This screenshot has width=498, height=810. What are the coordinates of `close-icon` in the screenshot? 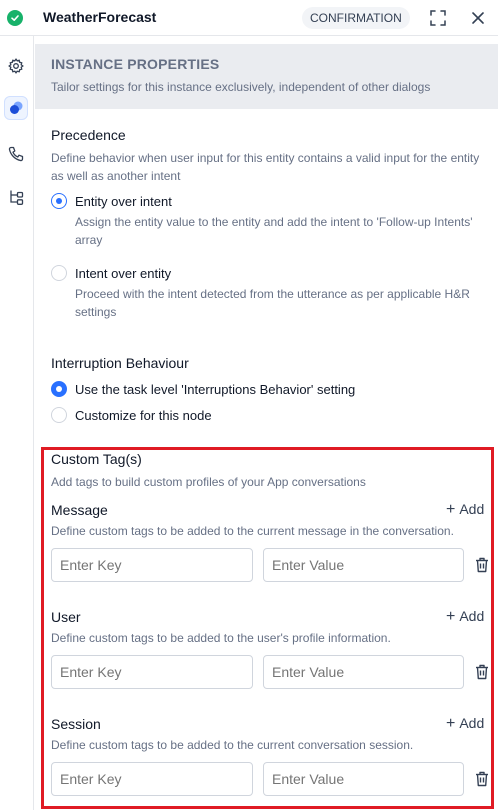 It's located at (478, 18).